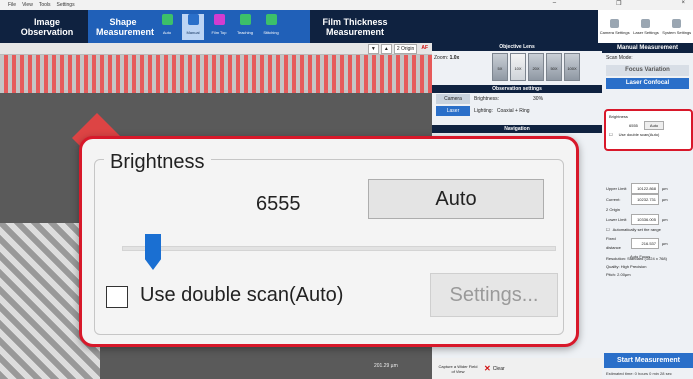 The height and width of the screenshot is (379, 693). Describe the element at coordinates (355, 26) in the screenshot. I see `tab-film-thickness: Film Thickness Measurement` at that location.